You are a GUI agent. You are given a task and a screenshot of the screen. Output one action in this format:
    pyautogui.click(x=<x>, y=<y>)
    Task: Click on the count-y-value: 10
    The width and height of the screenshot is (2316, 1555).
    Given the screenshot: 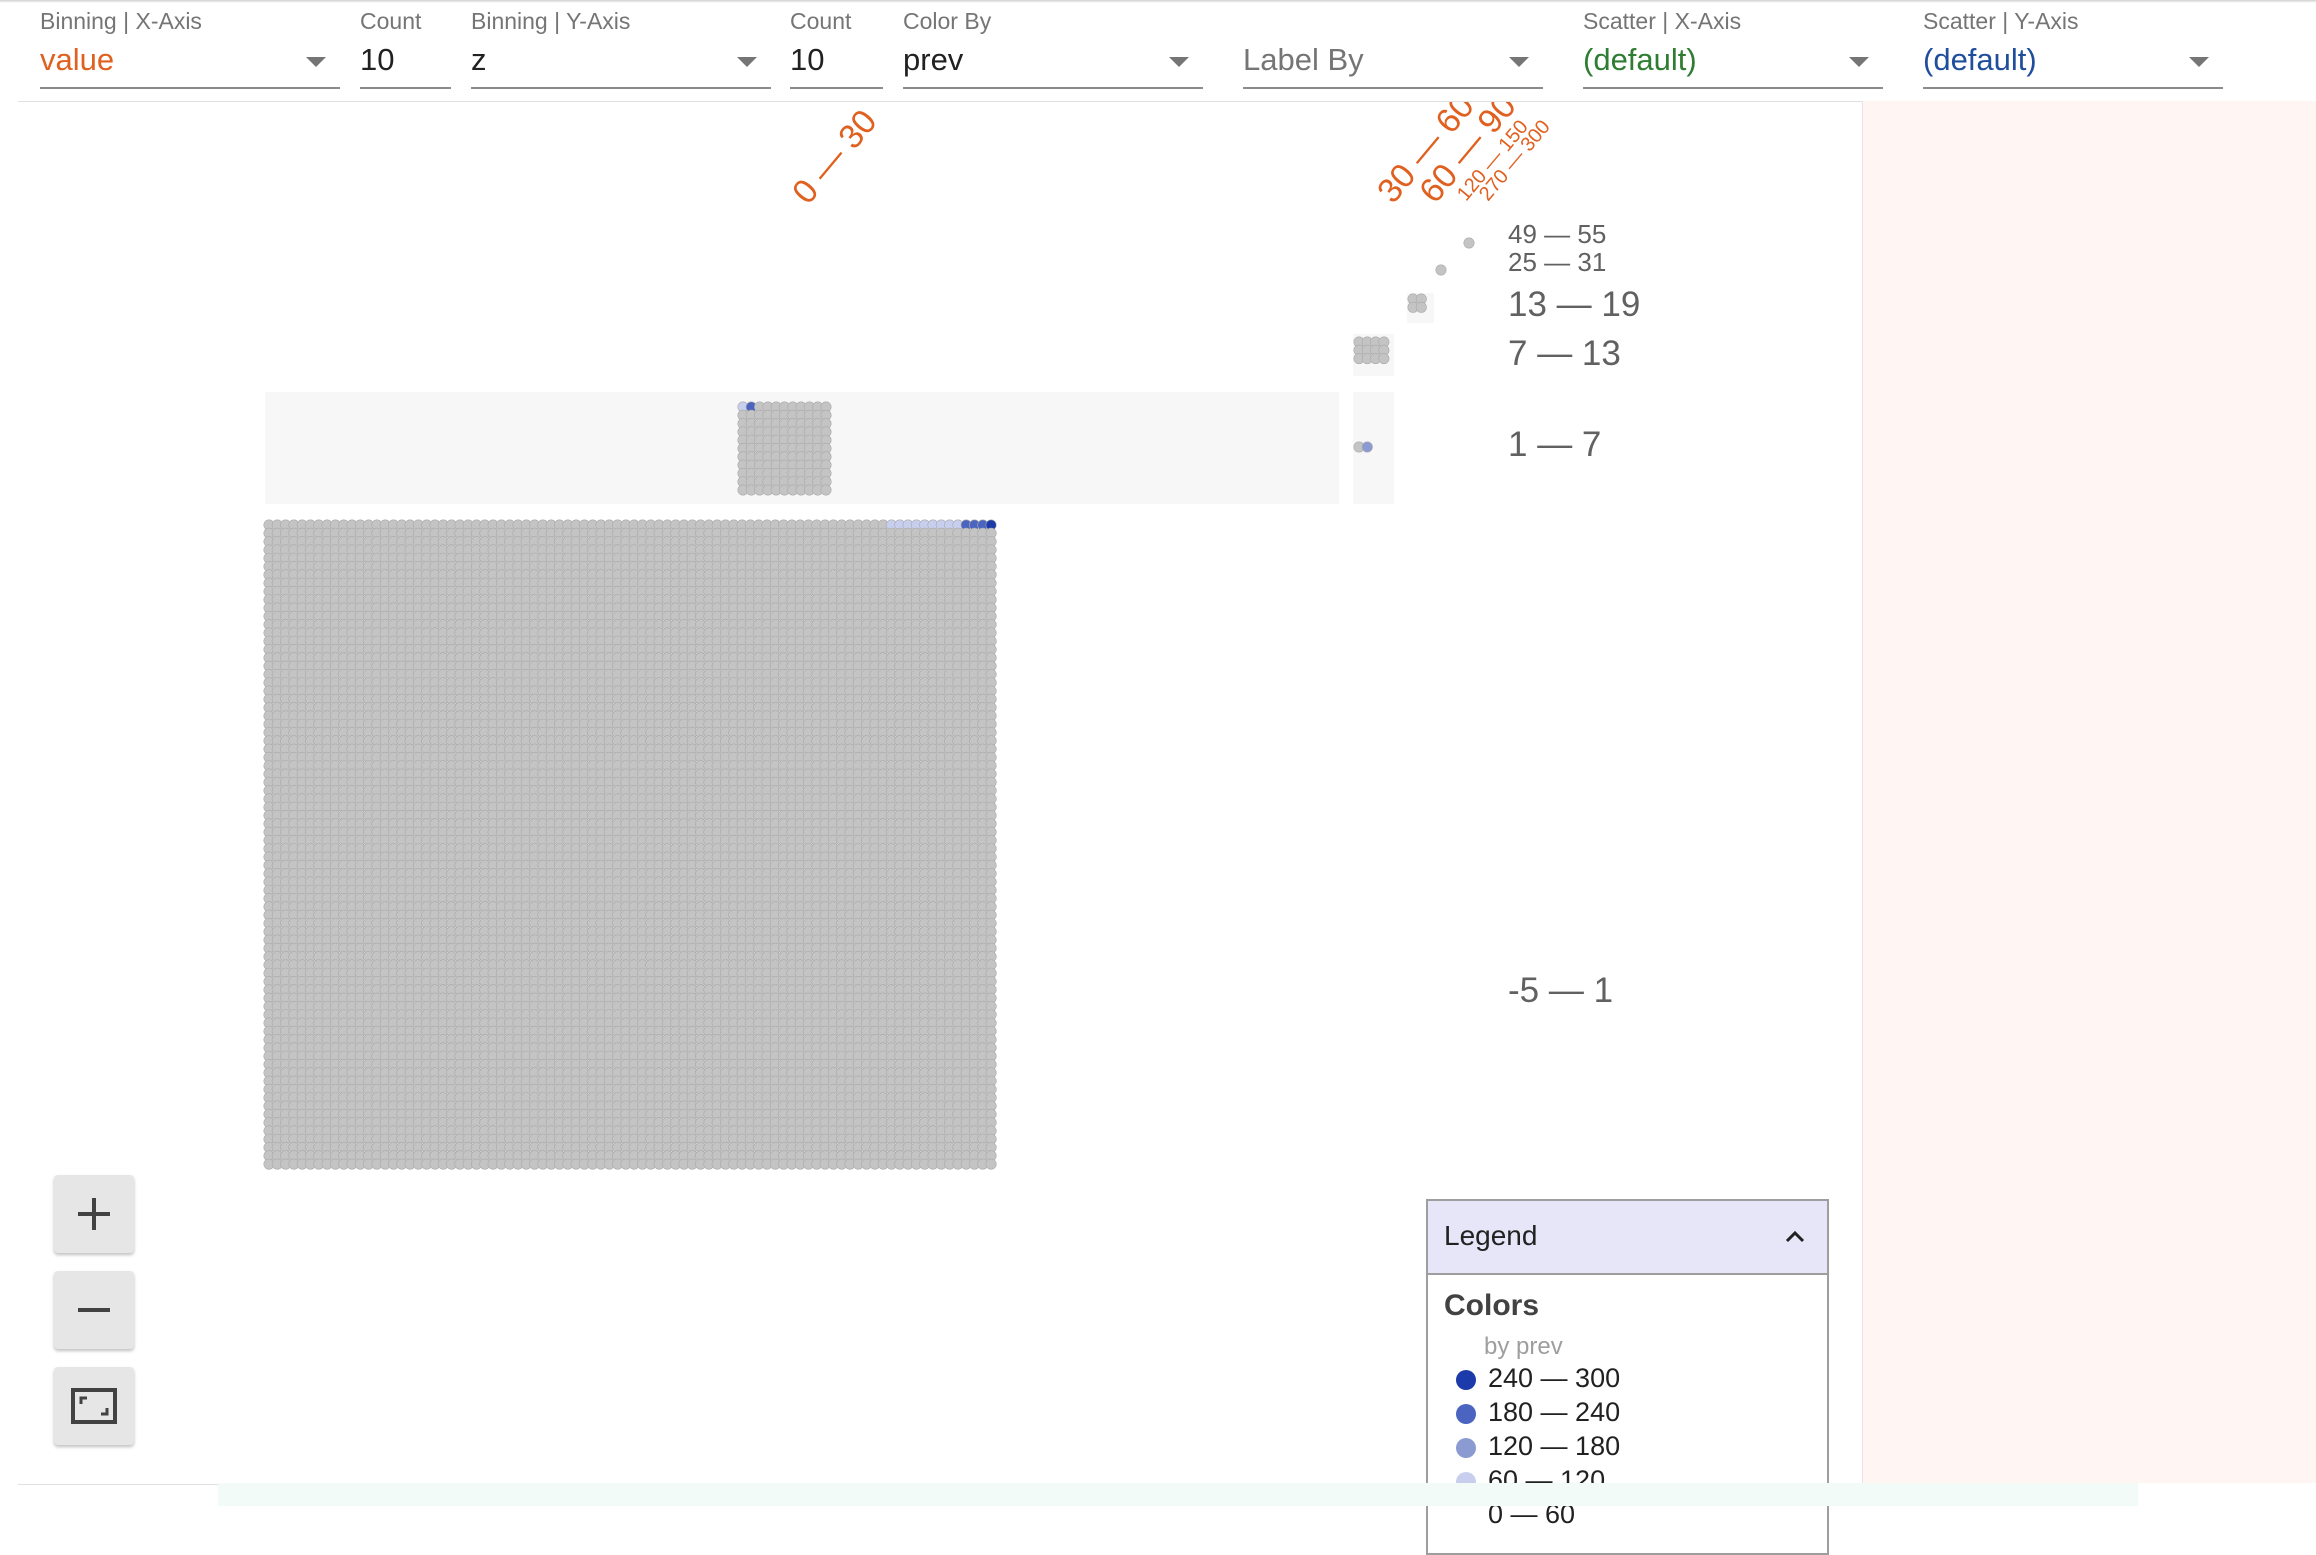 What is the action you would take?
    pyautogui.click(x=807, y=59)
    